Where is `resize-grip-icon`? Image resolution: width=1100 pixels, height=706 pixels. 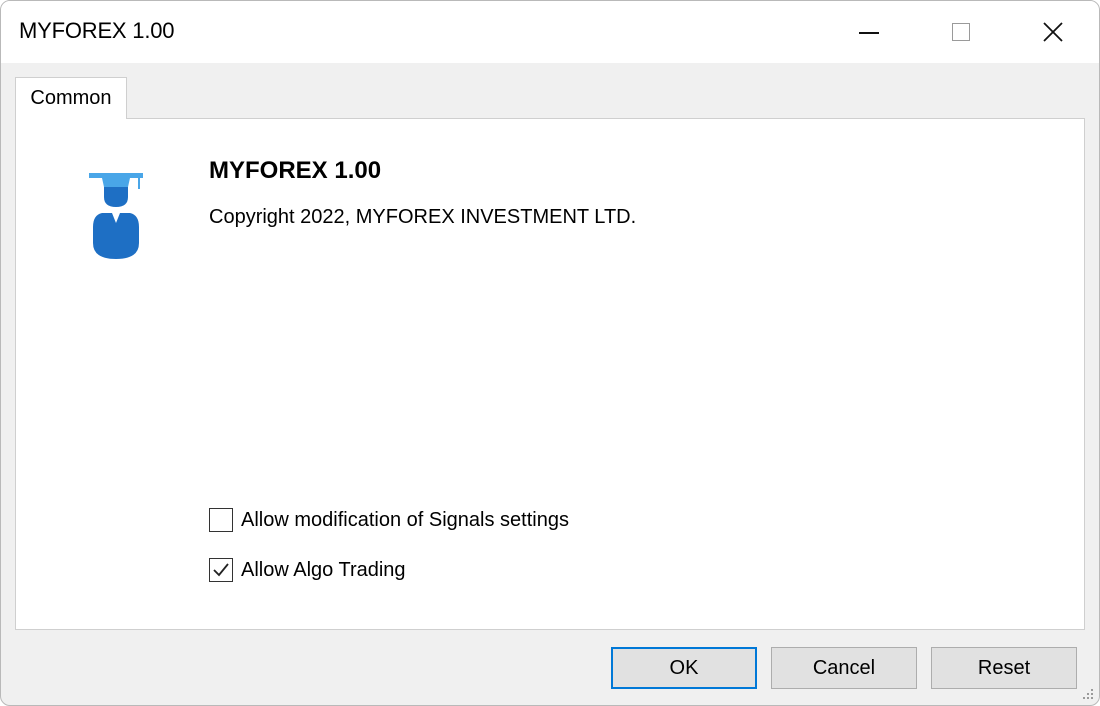
resize-grip-icon is located at coordinates (1088, 694).